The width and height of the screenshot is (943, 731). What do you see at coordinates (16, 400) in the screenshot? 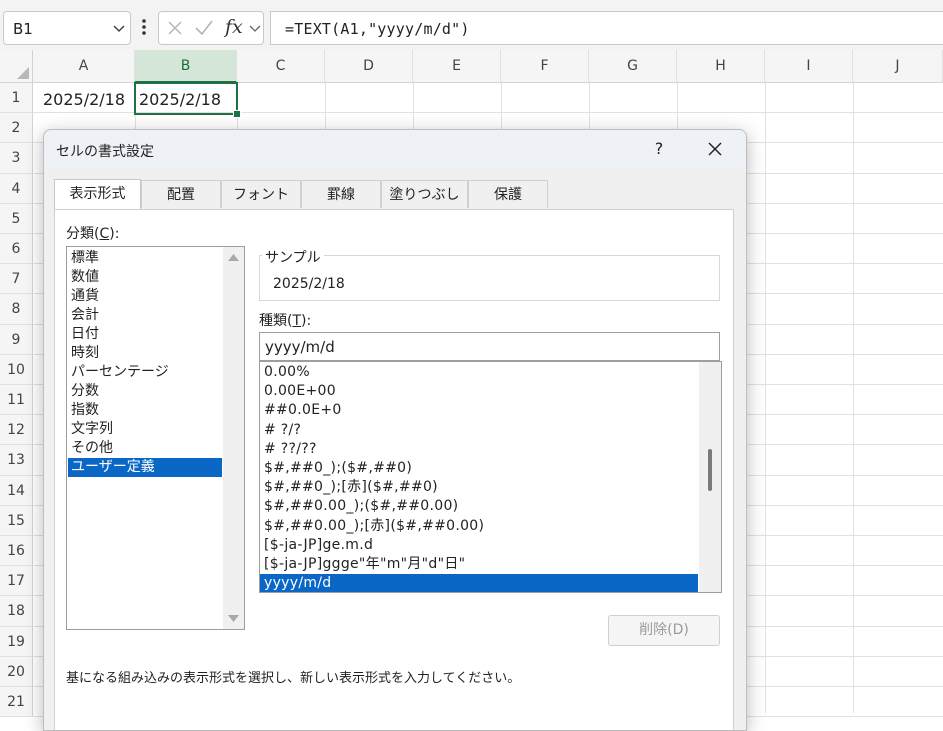
I see `row-header: 11` at bounding box center [16, 400].